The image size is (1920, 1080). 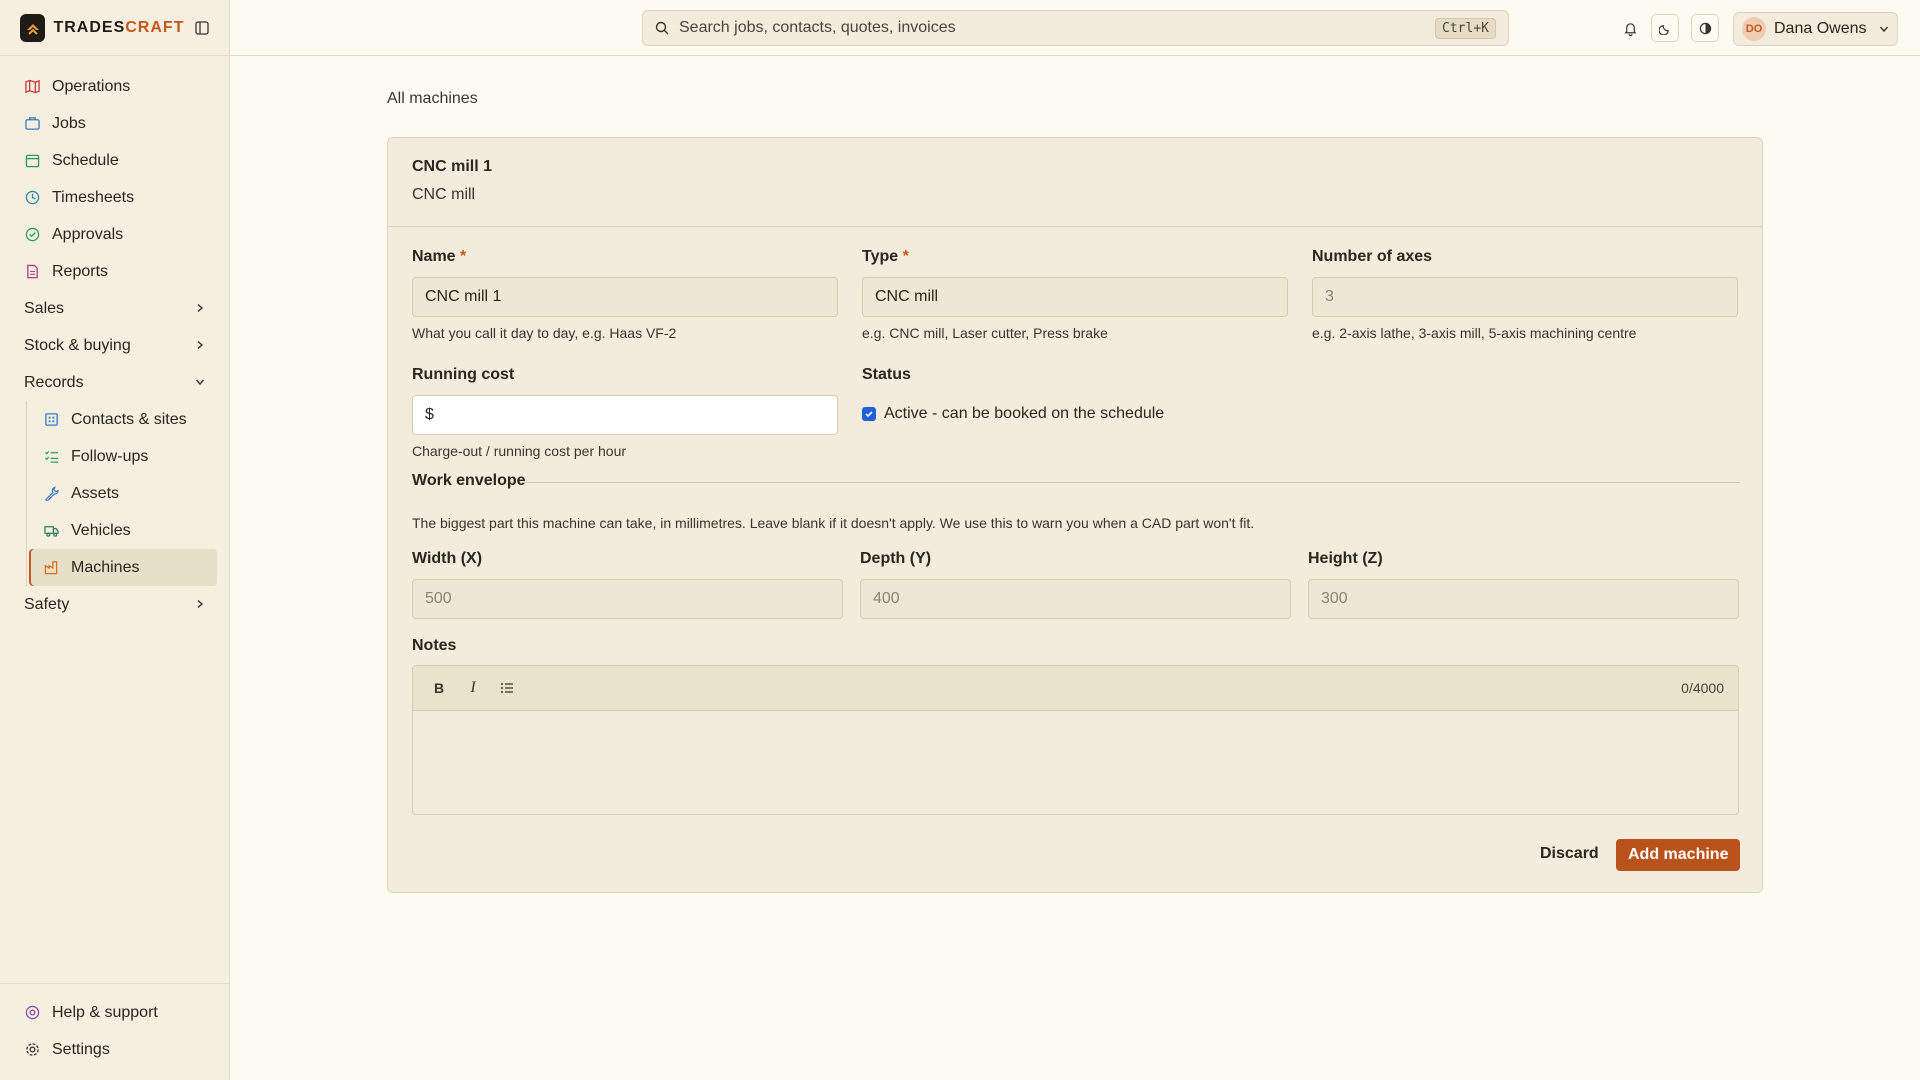 What do you see at coordinates (896, 558) in the screenshot?
I see `depth-label: Depth (Y)` at bounding box center [896, 558].